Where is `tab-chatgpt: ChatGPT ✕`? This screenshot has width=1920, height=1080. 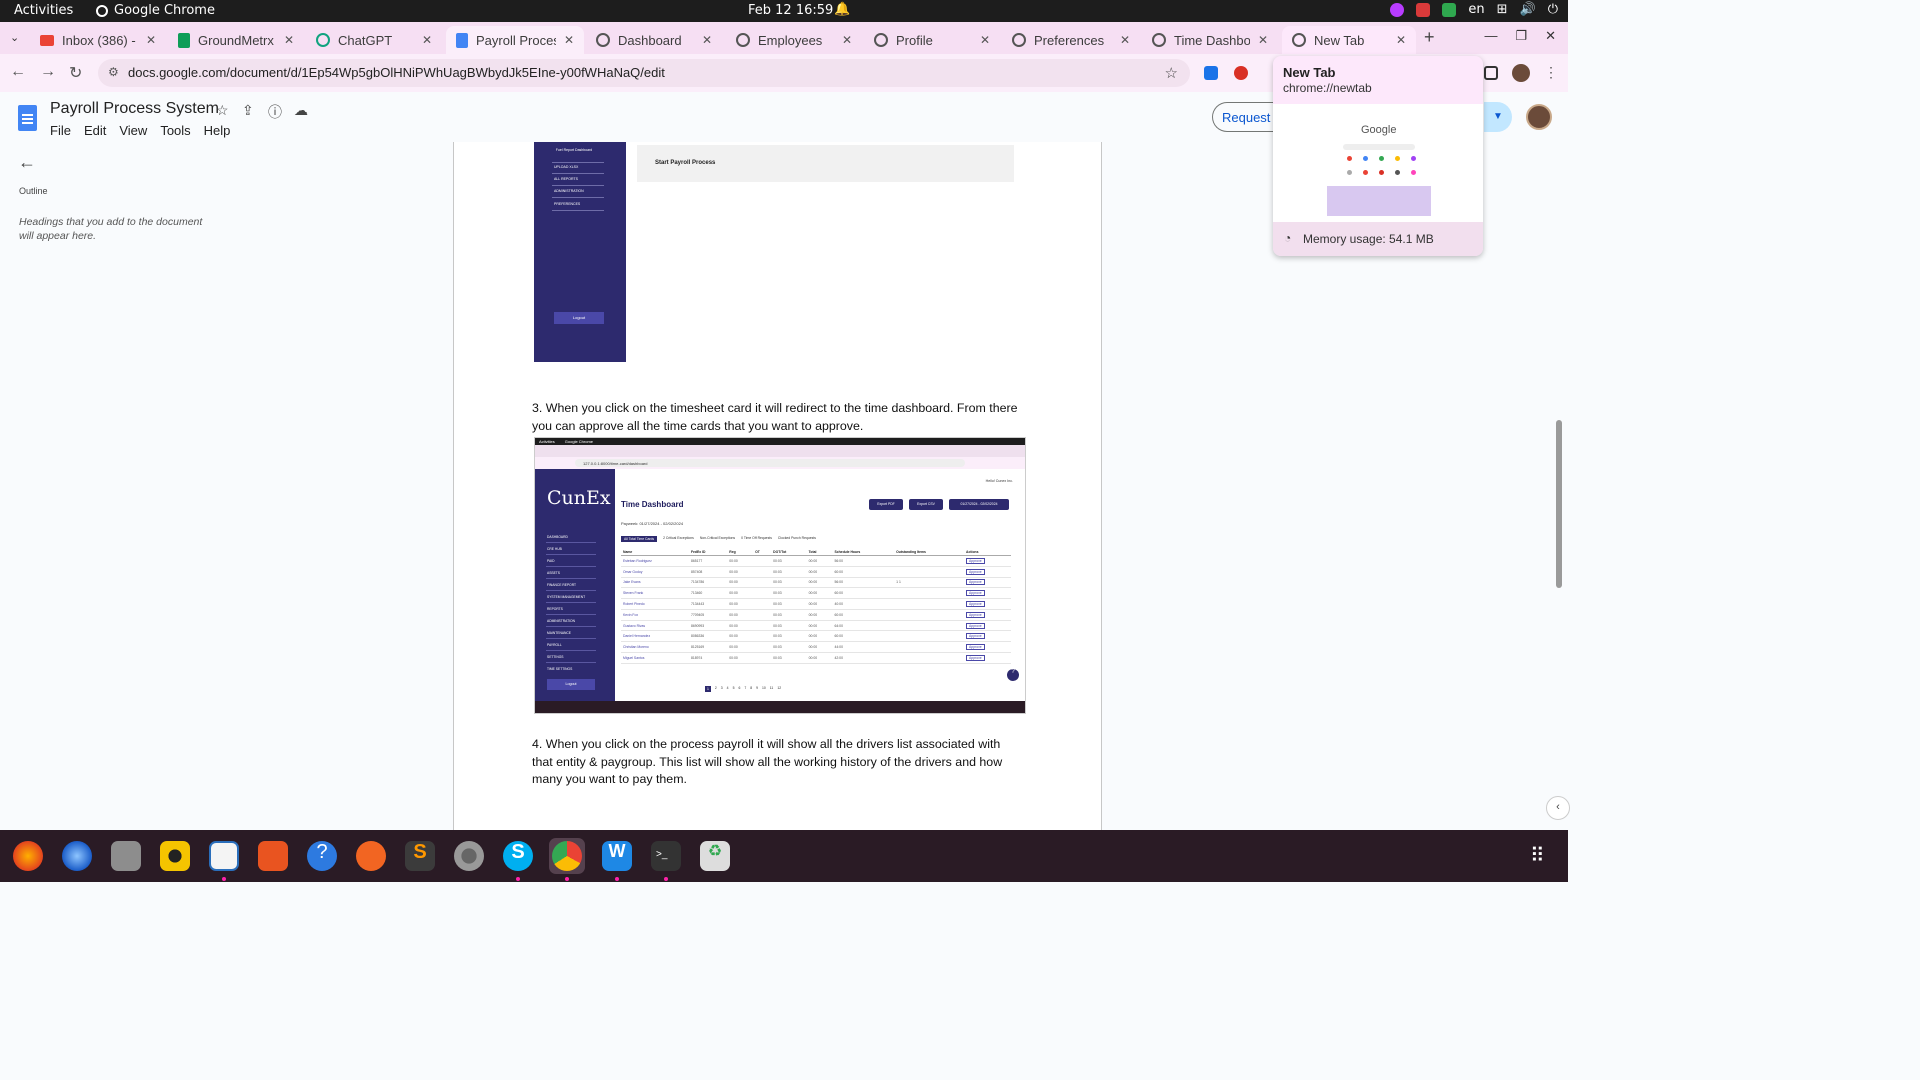 tab-chatgpt: ChatGPT ✕ is located at coordinates (374, 40).